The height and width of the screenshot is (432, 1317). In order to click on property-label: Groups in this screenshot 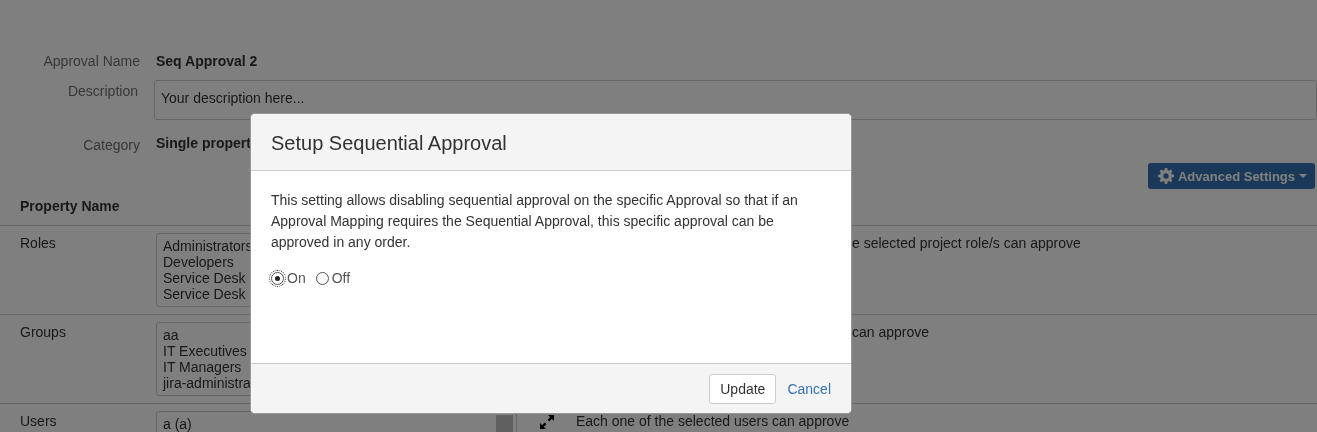, I will do `click(43, 331)`.